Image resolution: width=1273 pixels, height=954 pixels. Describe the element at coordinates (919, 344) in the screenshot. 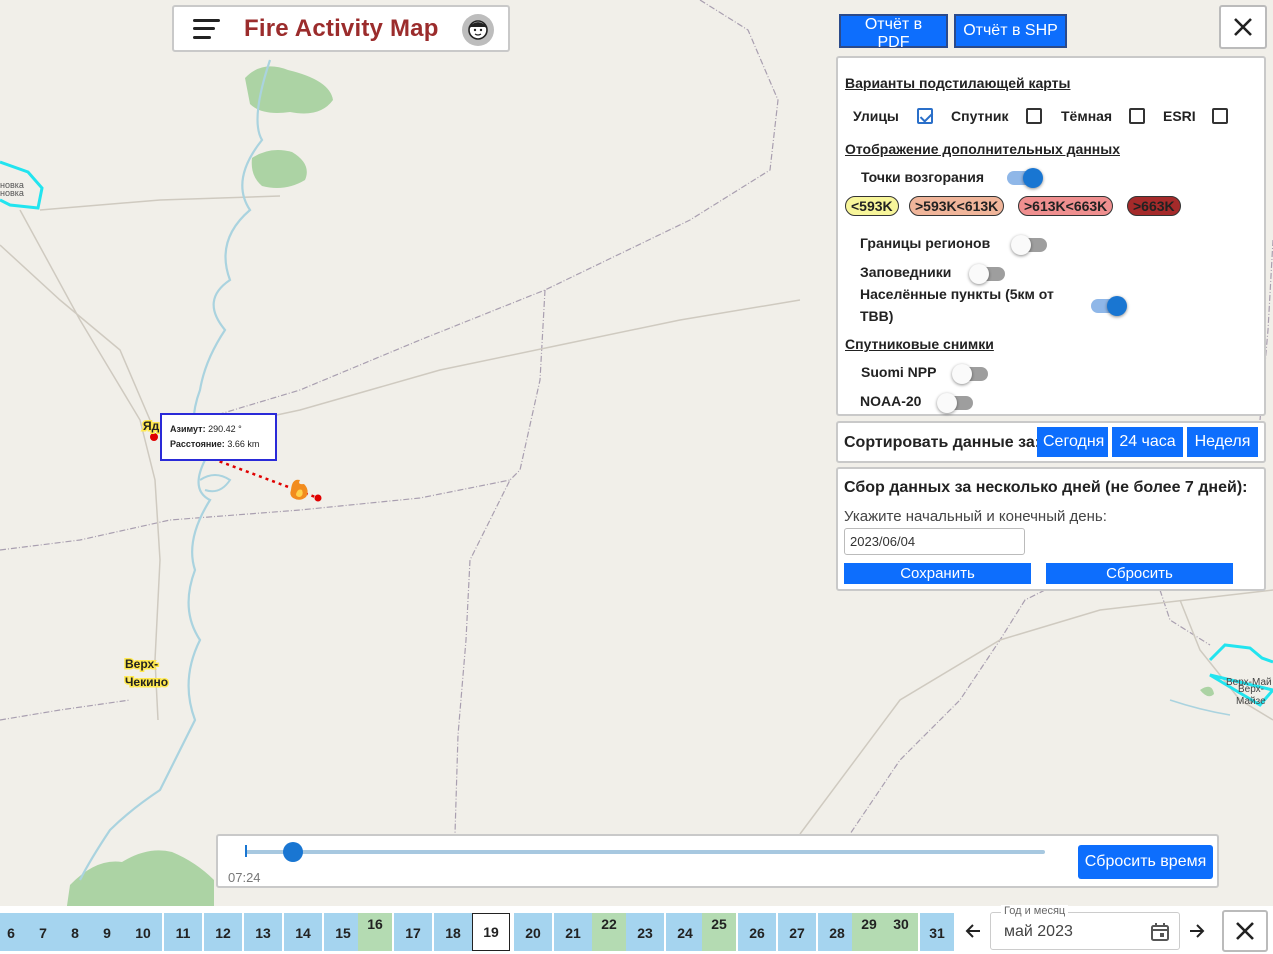

I see `satellite-images-title: Спутниковые снимки` at that location.